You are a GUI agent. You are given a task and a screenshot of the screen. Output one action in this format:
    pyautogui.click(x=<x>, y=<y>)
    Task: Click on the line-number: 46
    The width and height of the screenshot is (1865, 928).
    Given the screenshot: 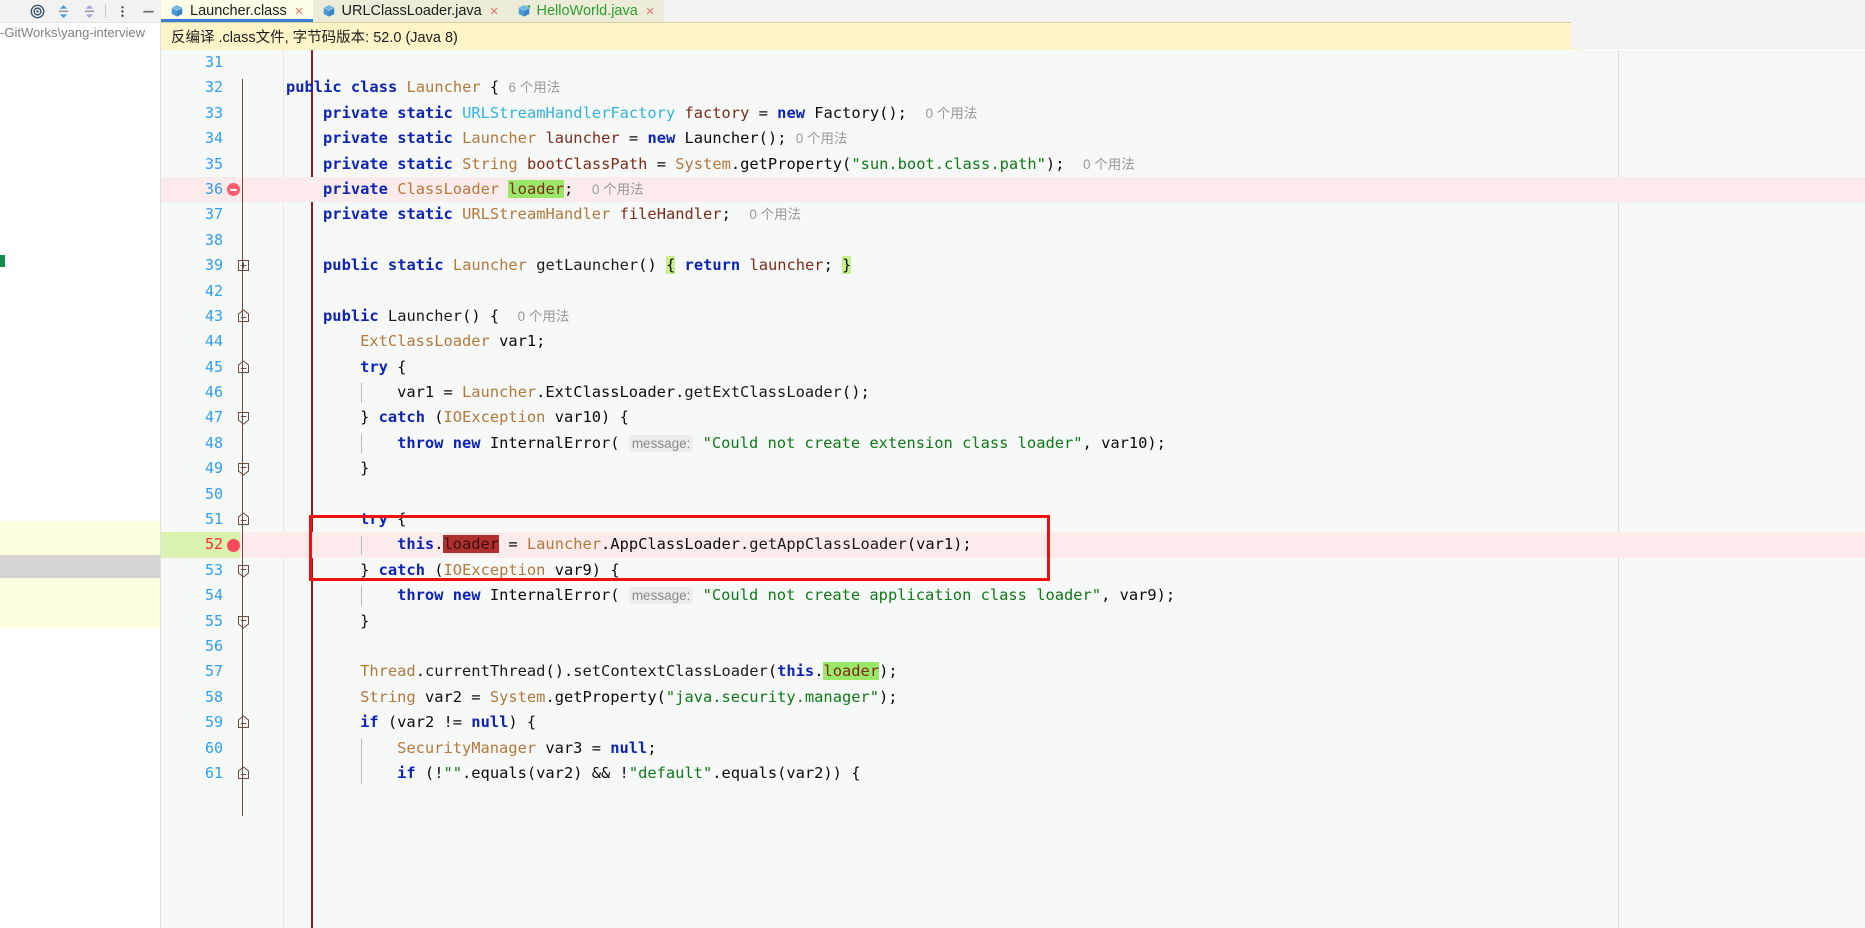 What is the action you would take?
    pyautogui.click(x=192, y=392)
    